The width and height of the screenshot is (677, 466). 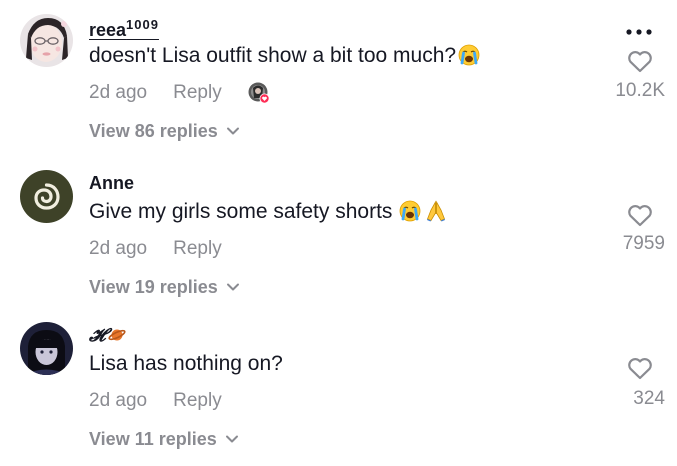 I want to click on username-suffix: 1009, so click(x=142, y=24).